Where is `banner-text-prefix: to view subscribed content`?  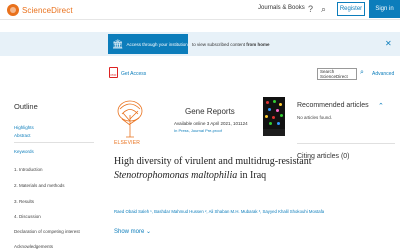
banner-text-prefix: to view subscribed content is located at coordinates (219, 44).